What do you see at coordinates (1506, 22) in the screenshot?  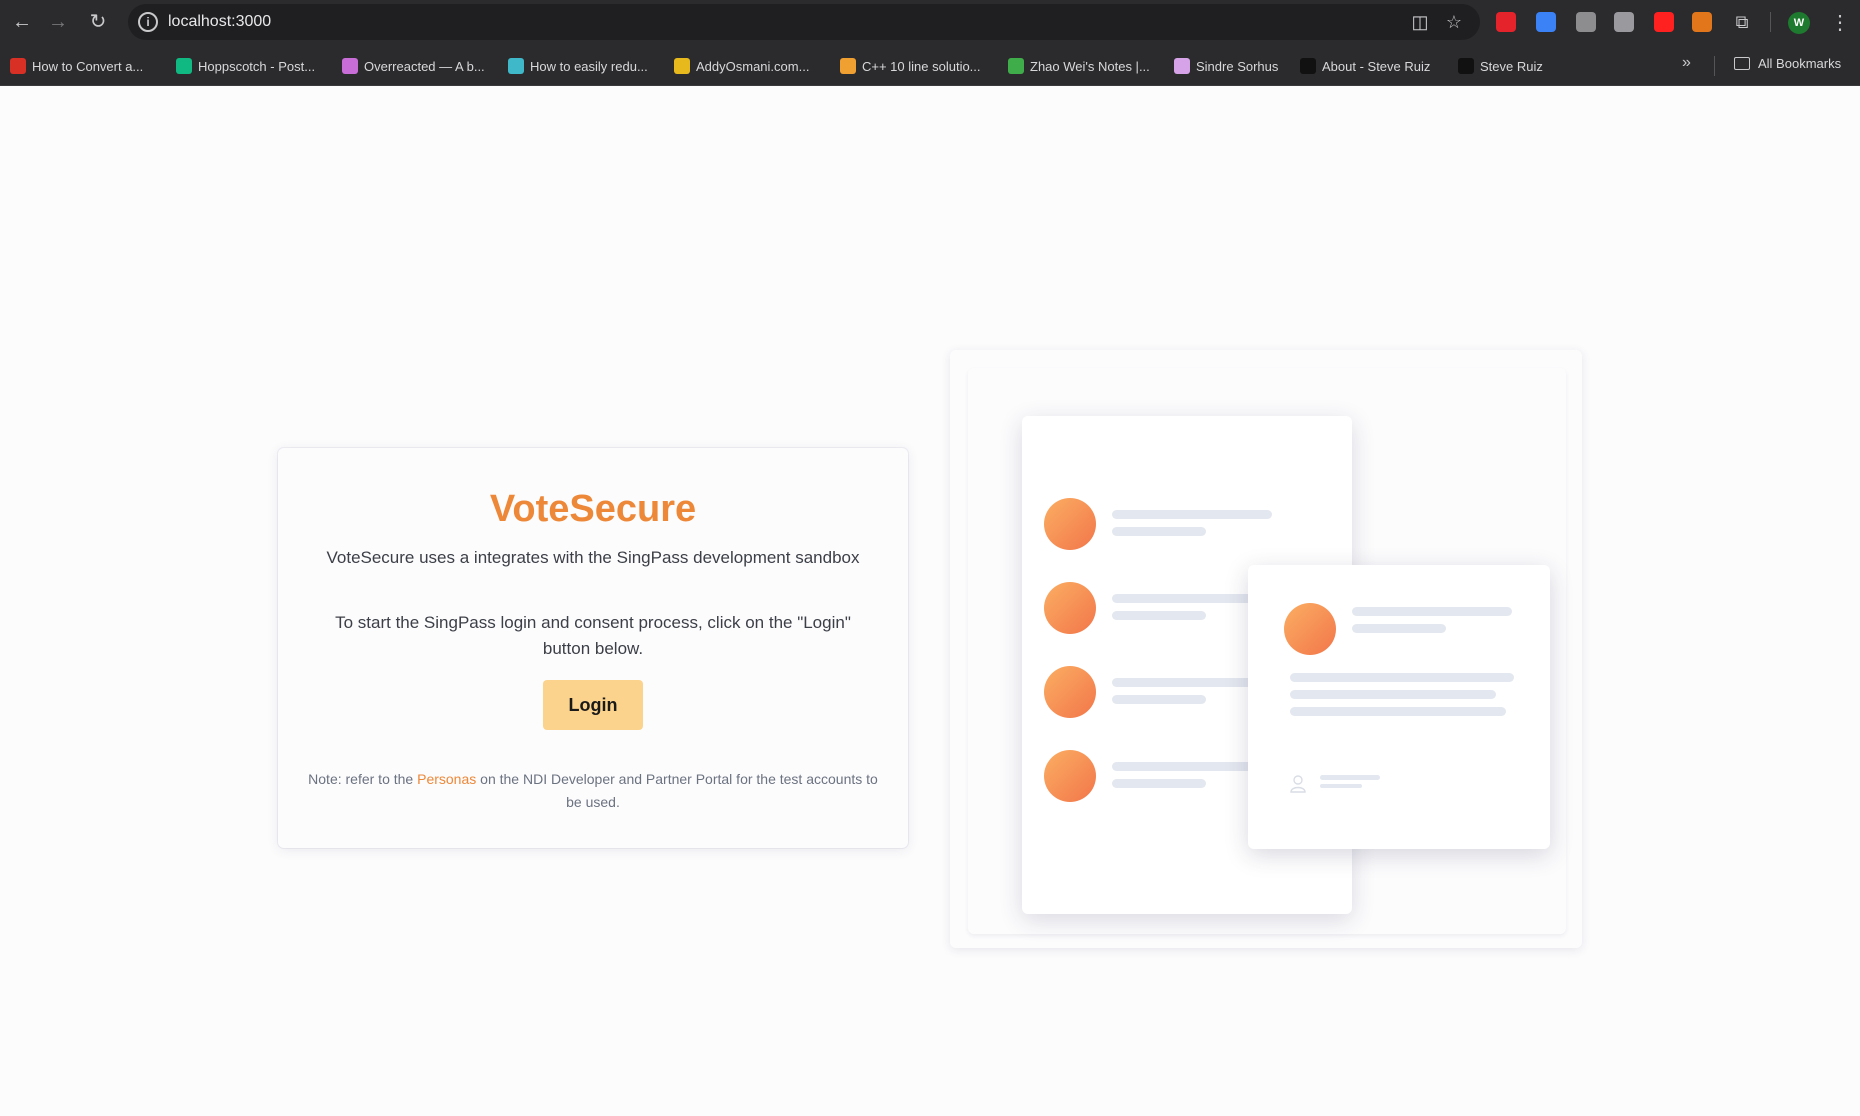 I see `stop-extension-icon` at bounding box center [1506, 22].